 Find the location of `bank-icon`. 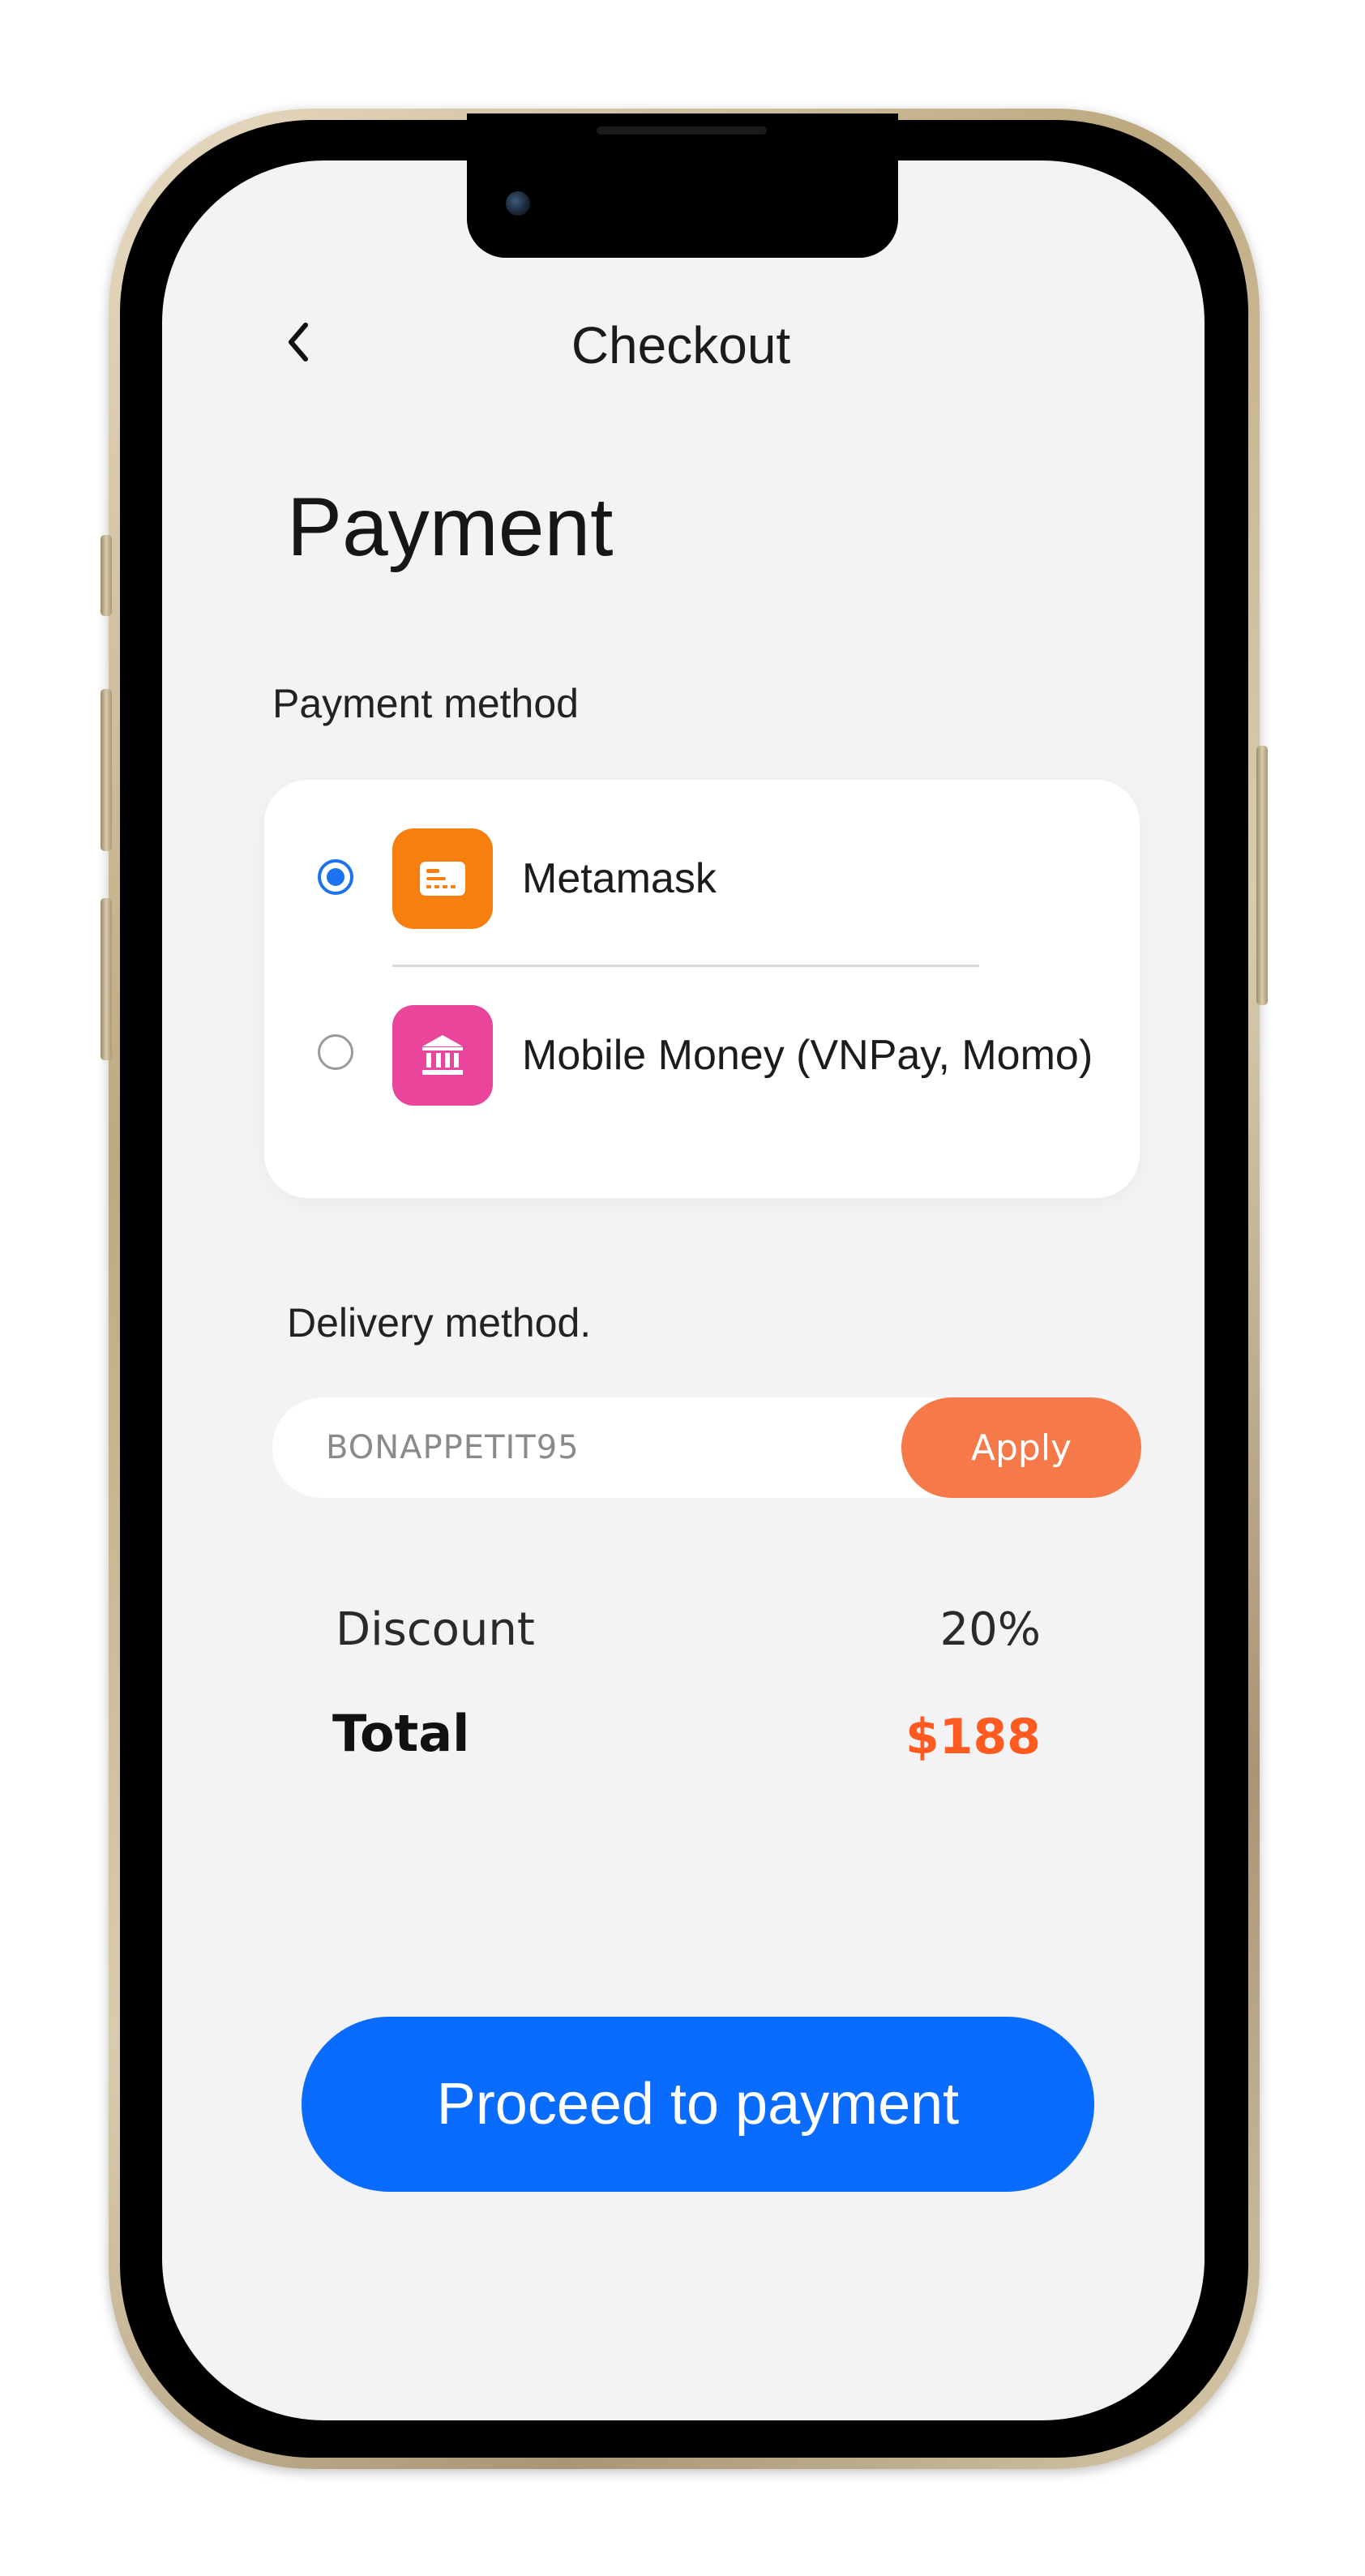

bank-icon is located at coordinates (442, 1055).